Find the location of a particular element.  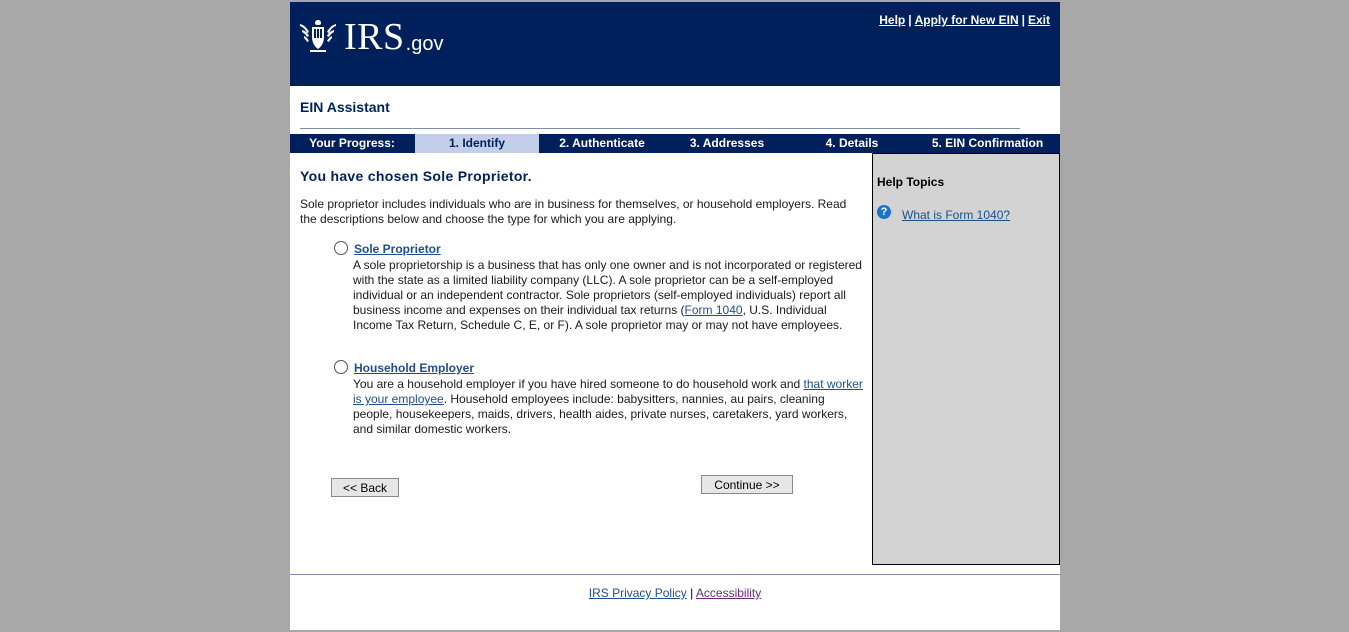

sole-proprietor-link: Sole Proprietor is located at coordinates (397, 249).